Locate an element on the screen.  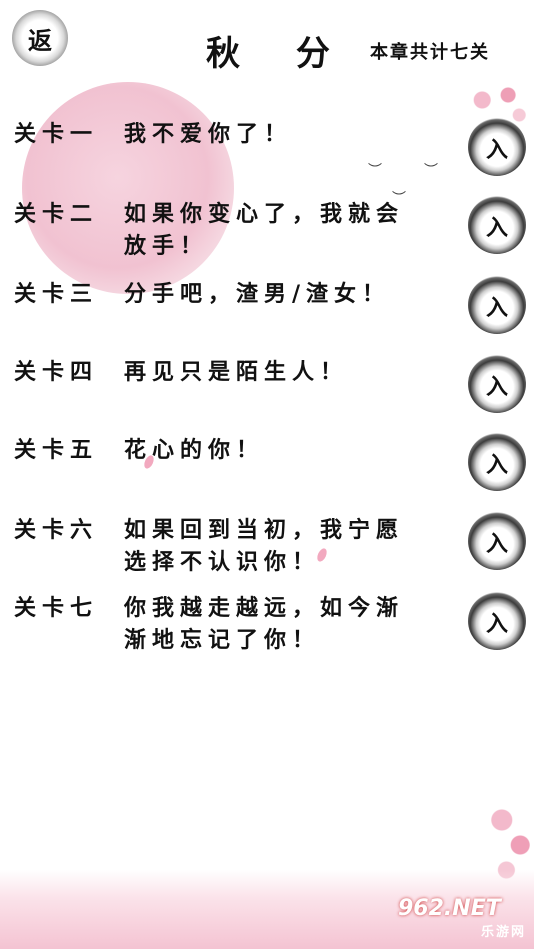
enter-level-3-button: 入 is located at coordinates (497, 305).